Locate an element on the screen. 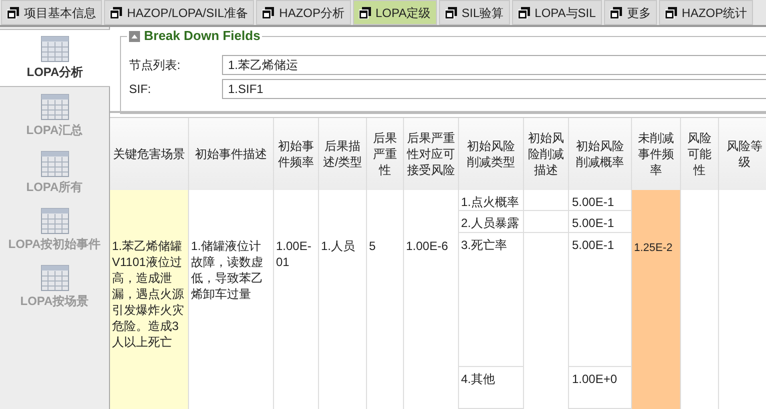 The width and height of the screenshot is (766, 409). column-header: 初始事件描述 is located at coordinates (231, 154).